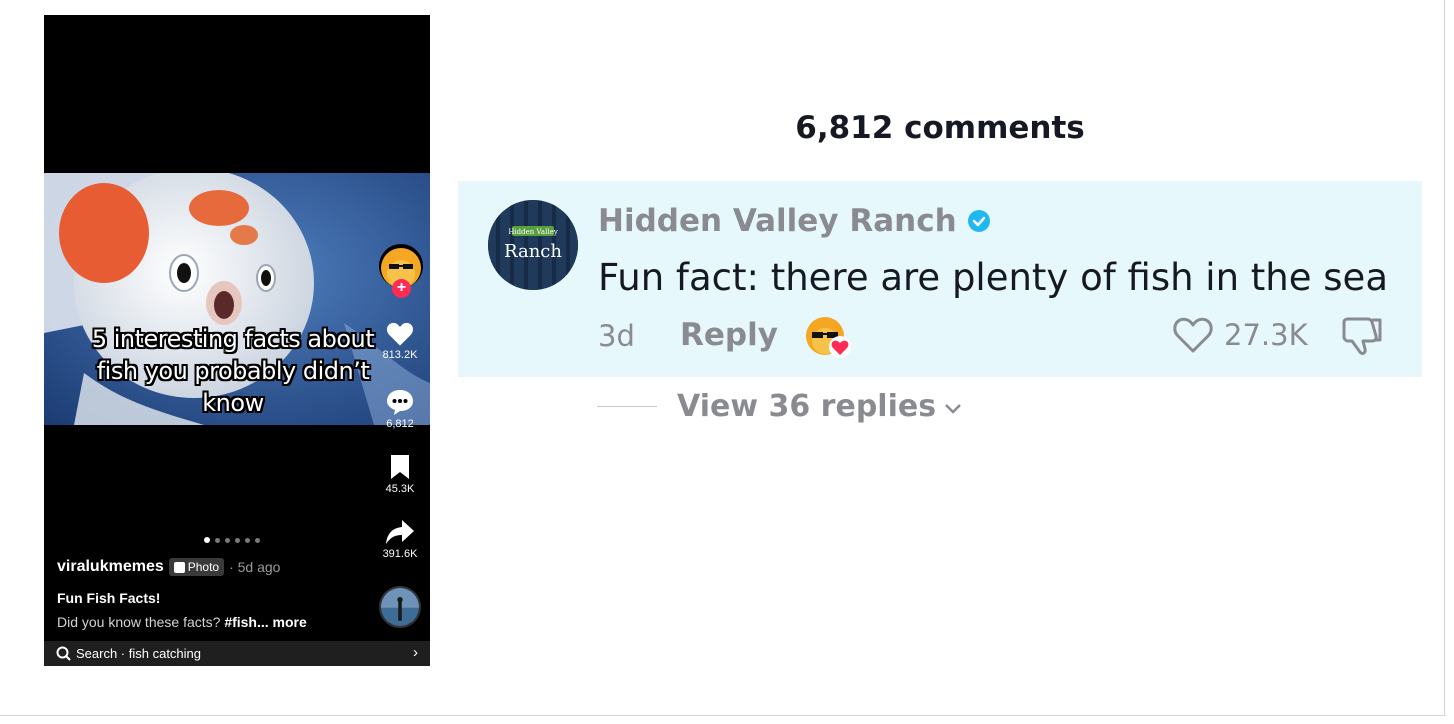 This screenshot has width=1454, height=724. I want to click on comment-like-button: 27.3K, so click(1240, 335).